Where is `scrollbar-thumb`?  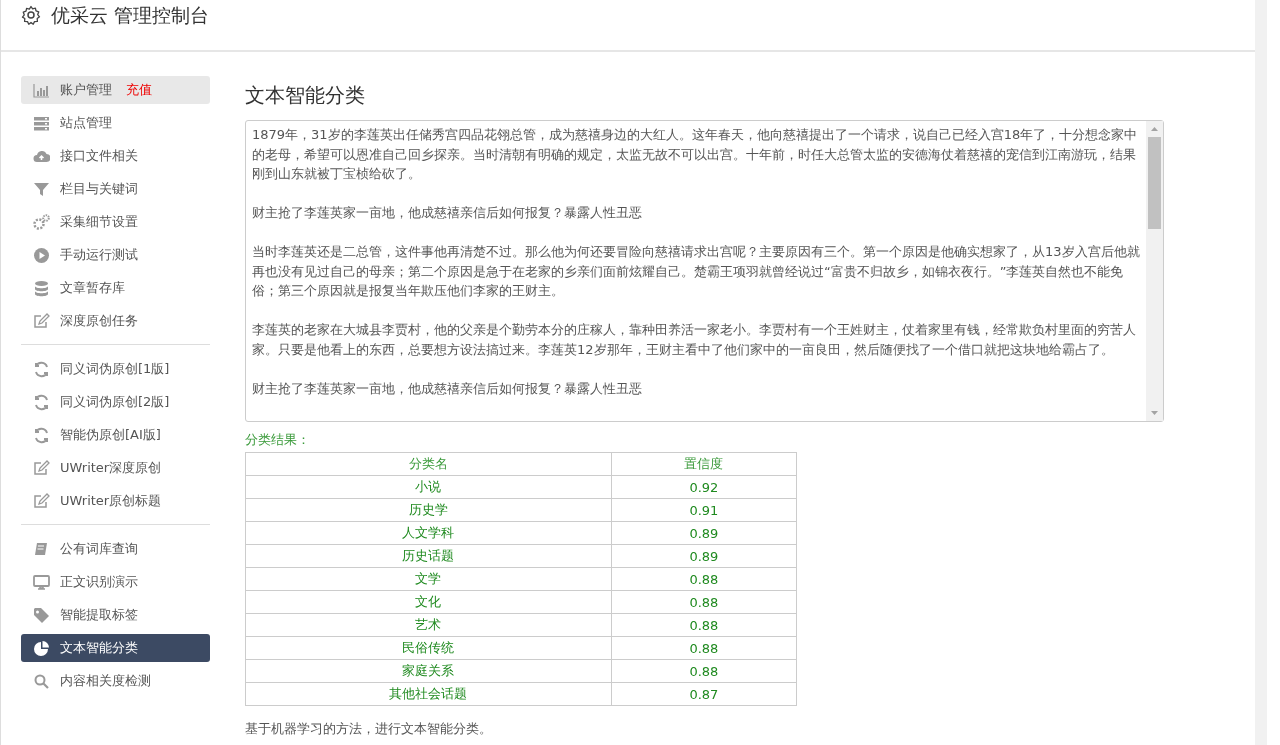
scrollbar-thumb is located at coordinates (1154, 183).